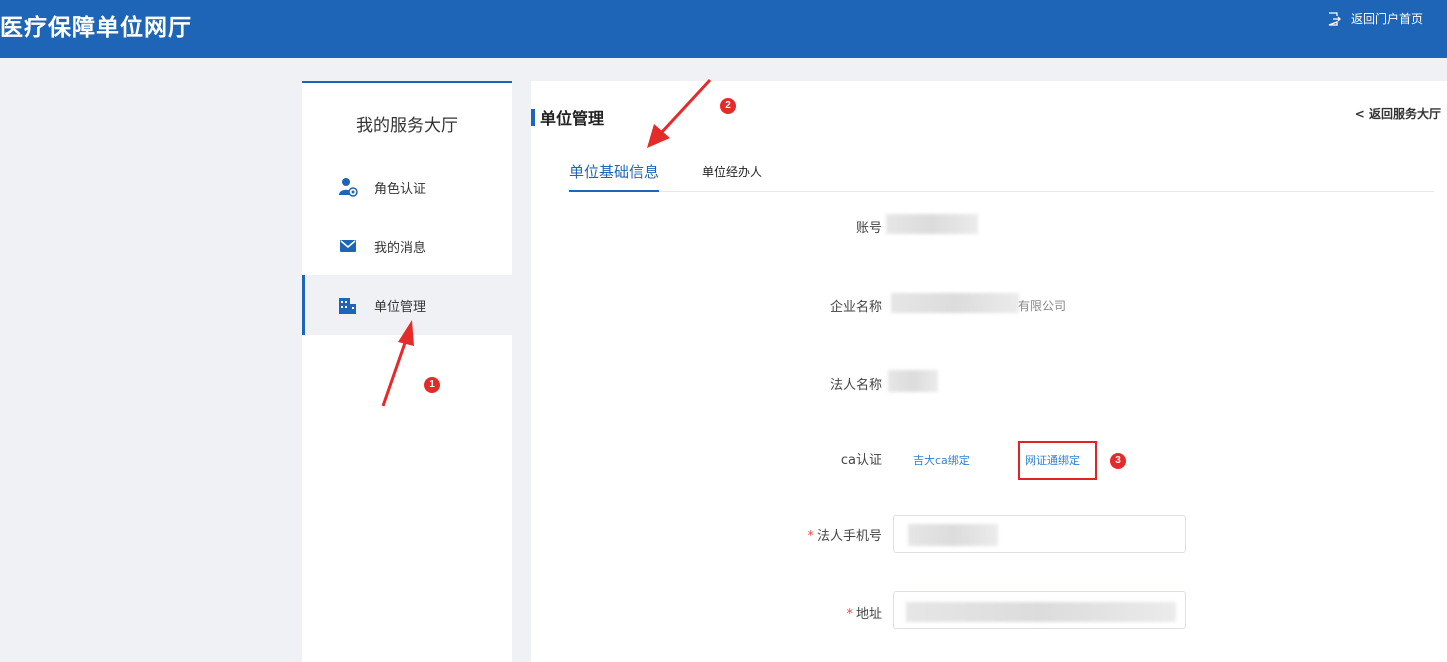 The width and height of the screenshot is (1447, 662). I want to click on address-value-redacted, so click(1041, 612).